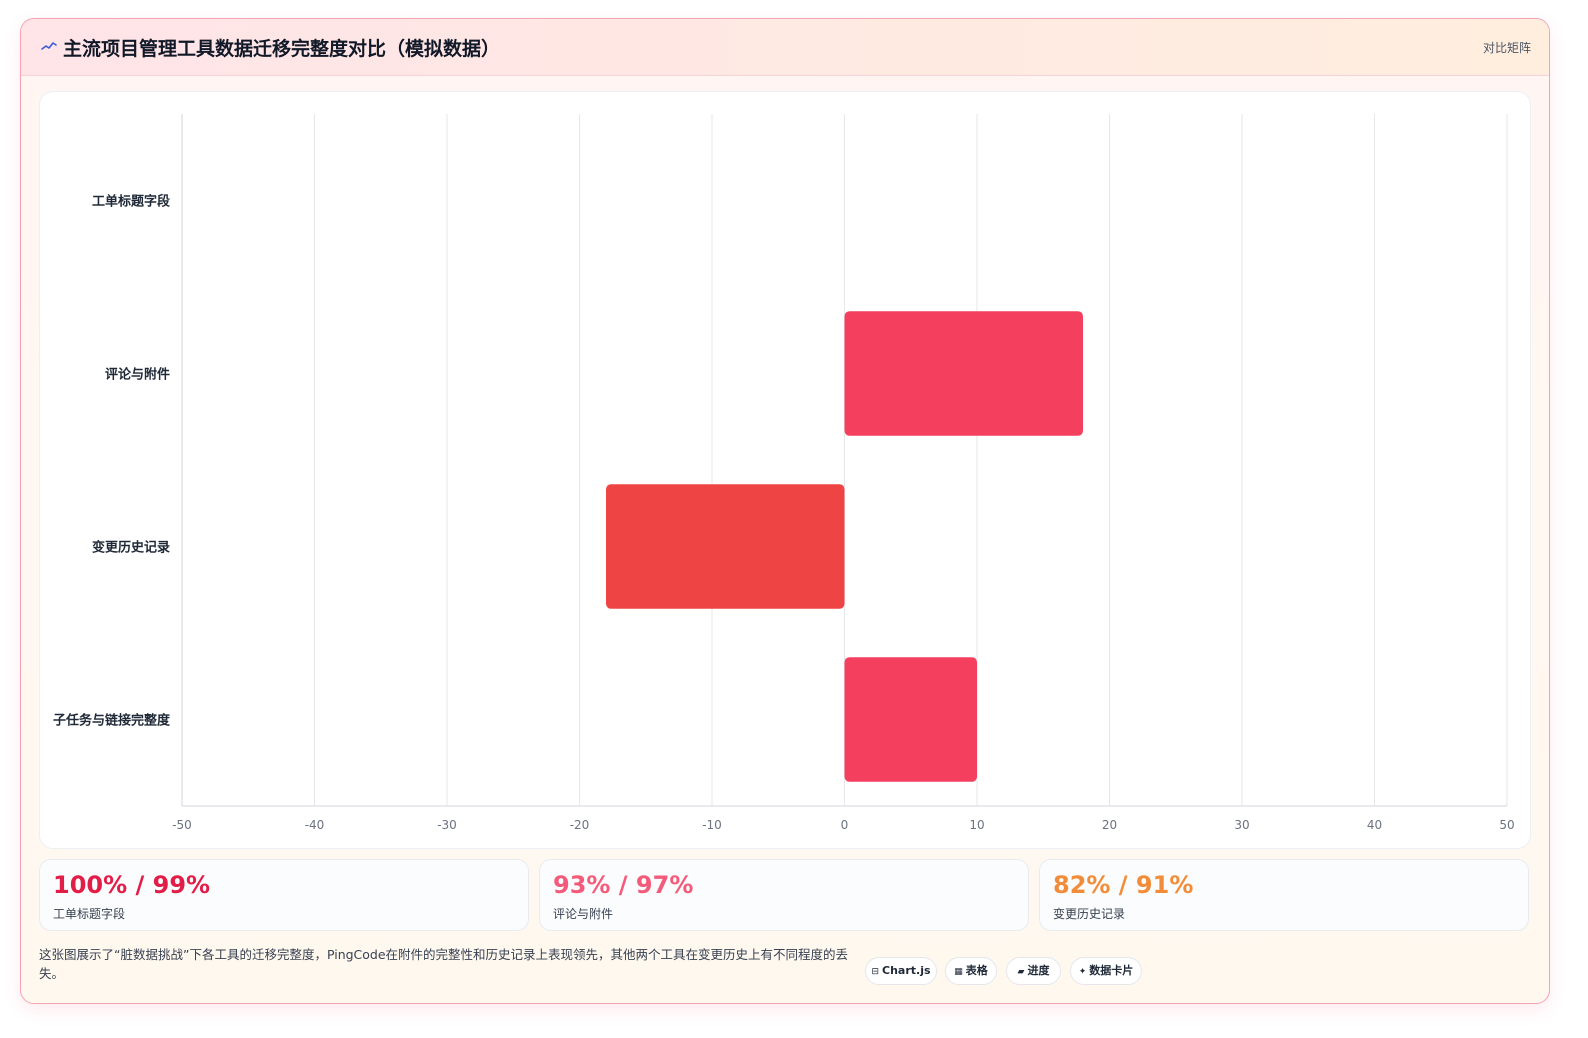 Image resolution: width=1588 pixels, height=1038 pixels. What do you see at coordinates (875, 972) in the screenshot?
I see `chart-icon: ⊟` at bounding box center [875, 972].